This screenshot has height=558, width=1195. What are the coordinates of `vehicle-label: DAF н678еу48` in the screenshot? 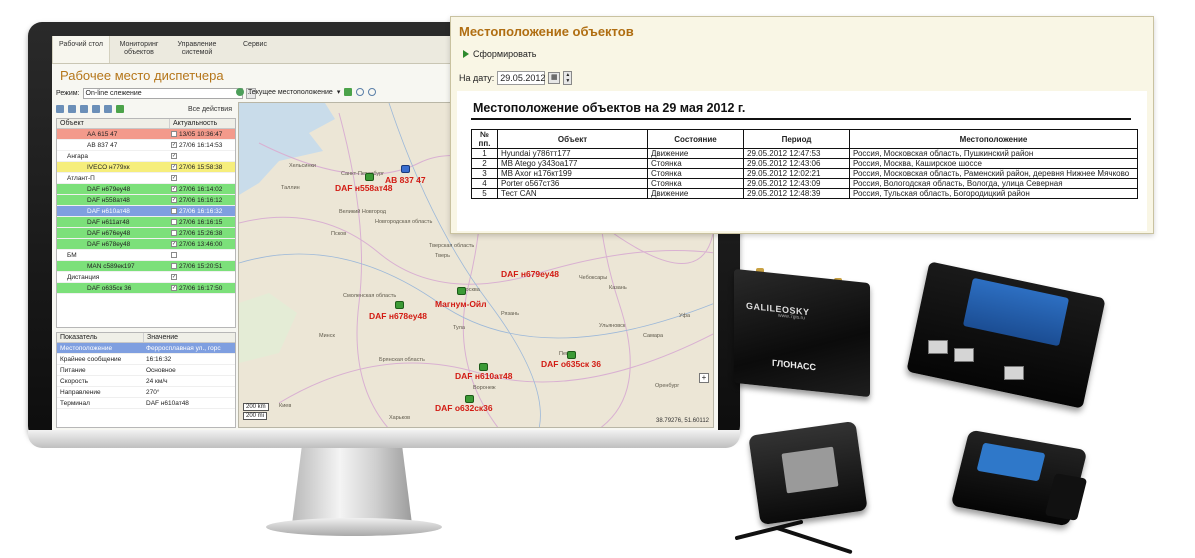 It's located at (398, 316).